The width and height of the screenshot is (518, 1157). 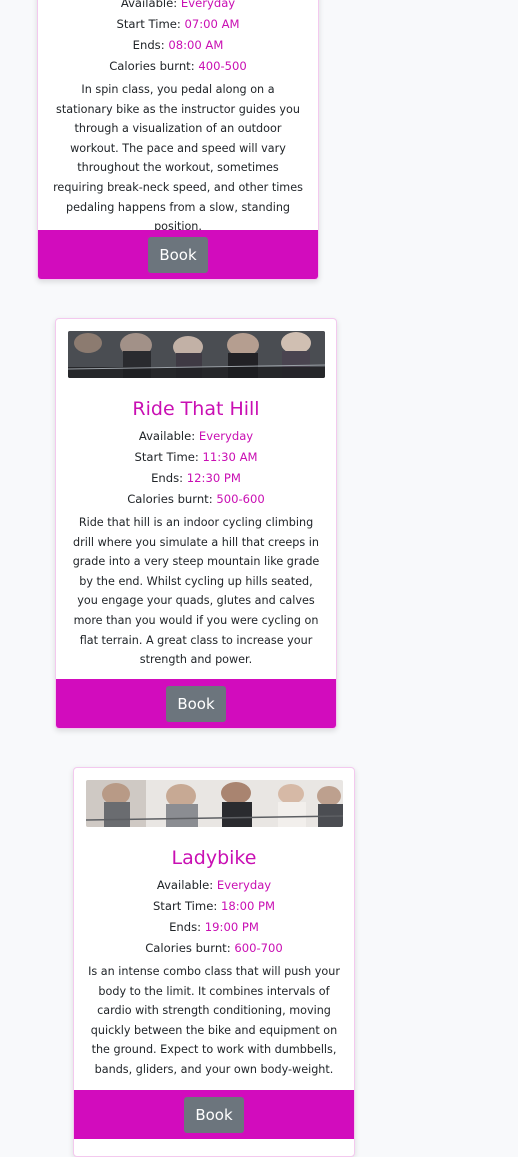 What do you see at coordinates (214, 906) in the screenshot?
I see `start-time-line: Start Time: 18:00 PM` at bounding box center [214, 906].